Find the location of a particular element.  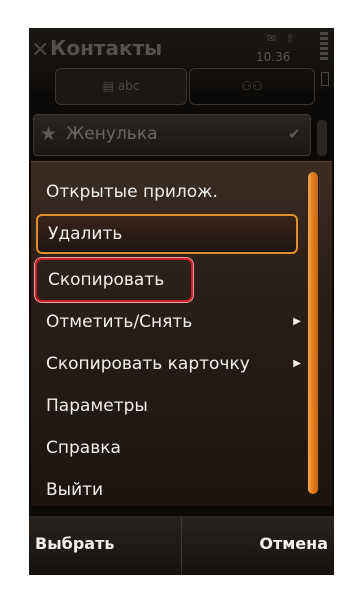

background-scrollbar is located at coordinates (322, 138).